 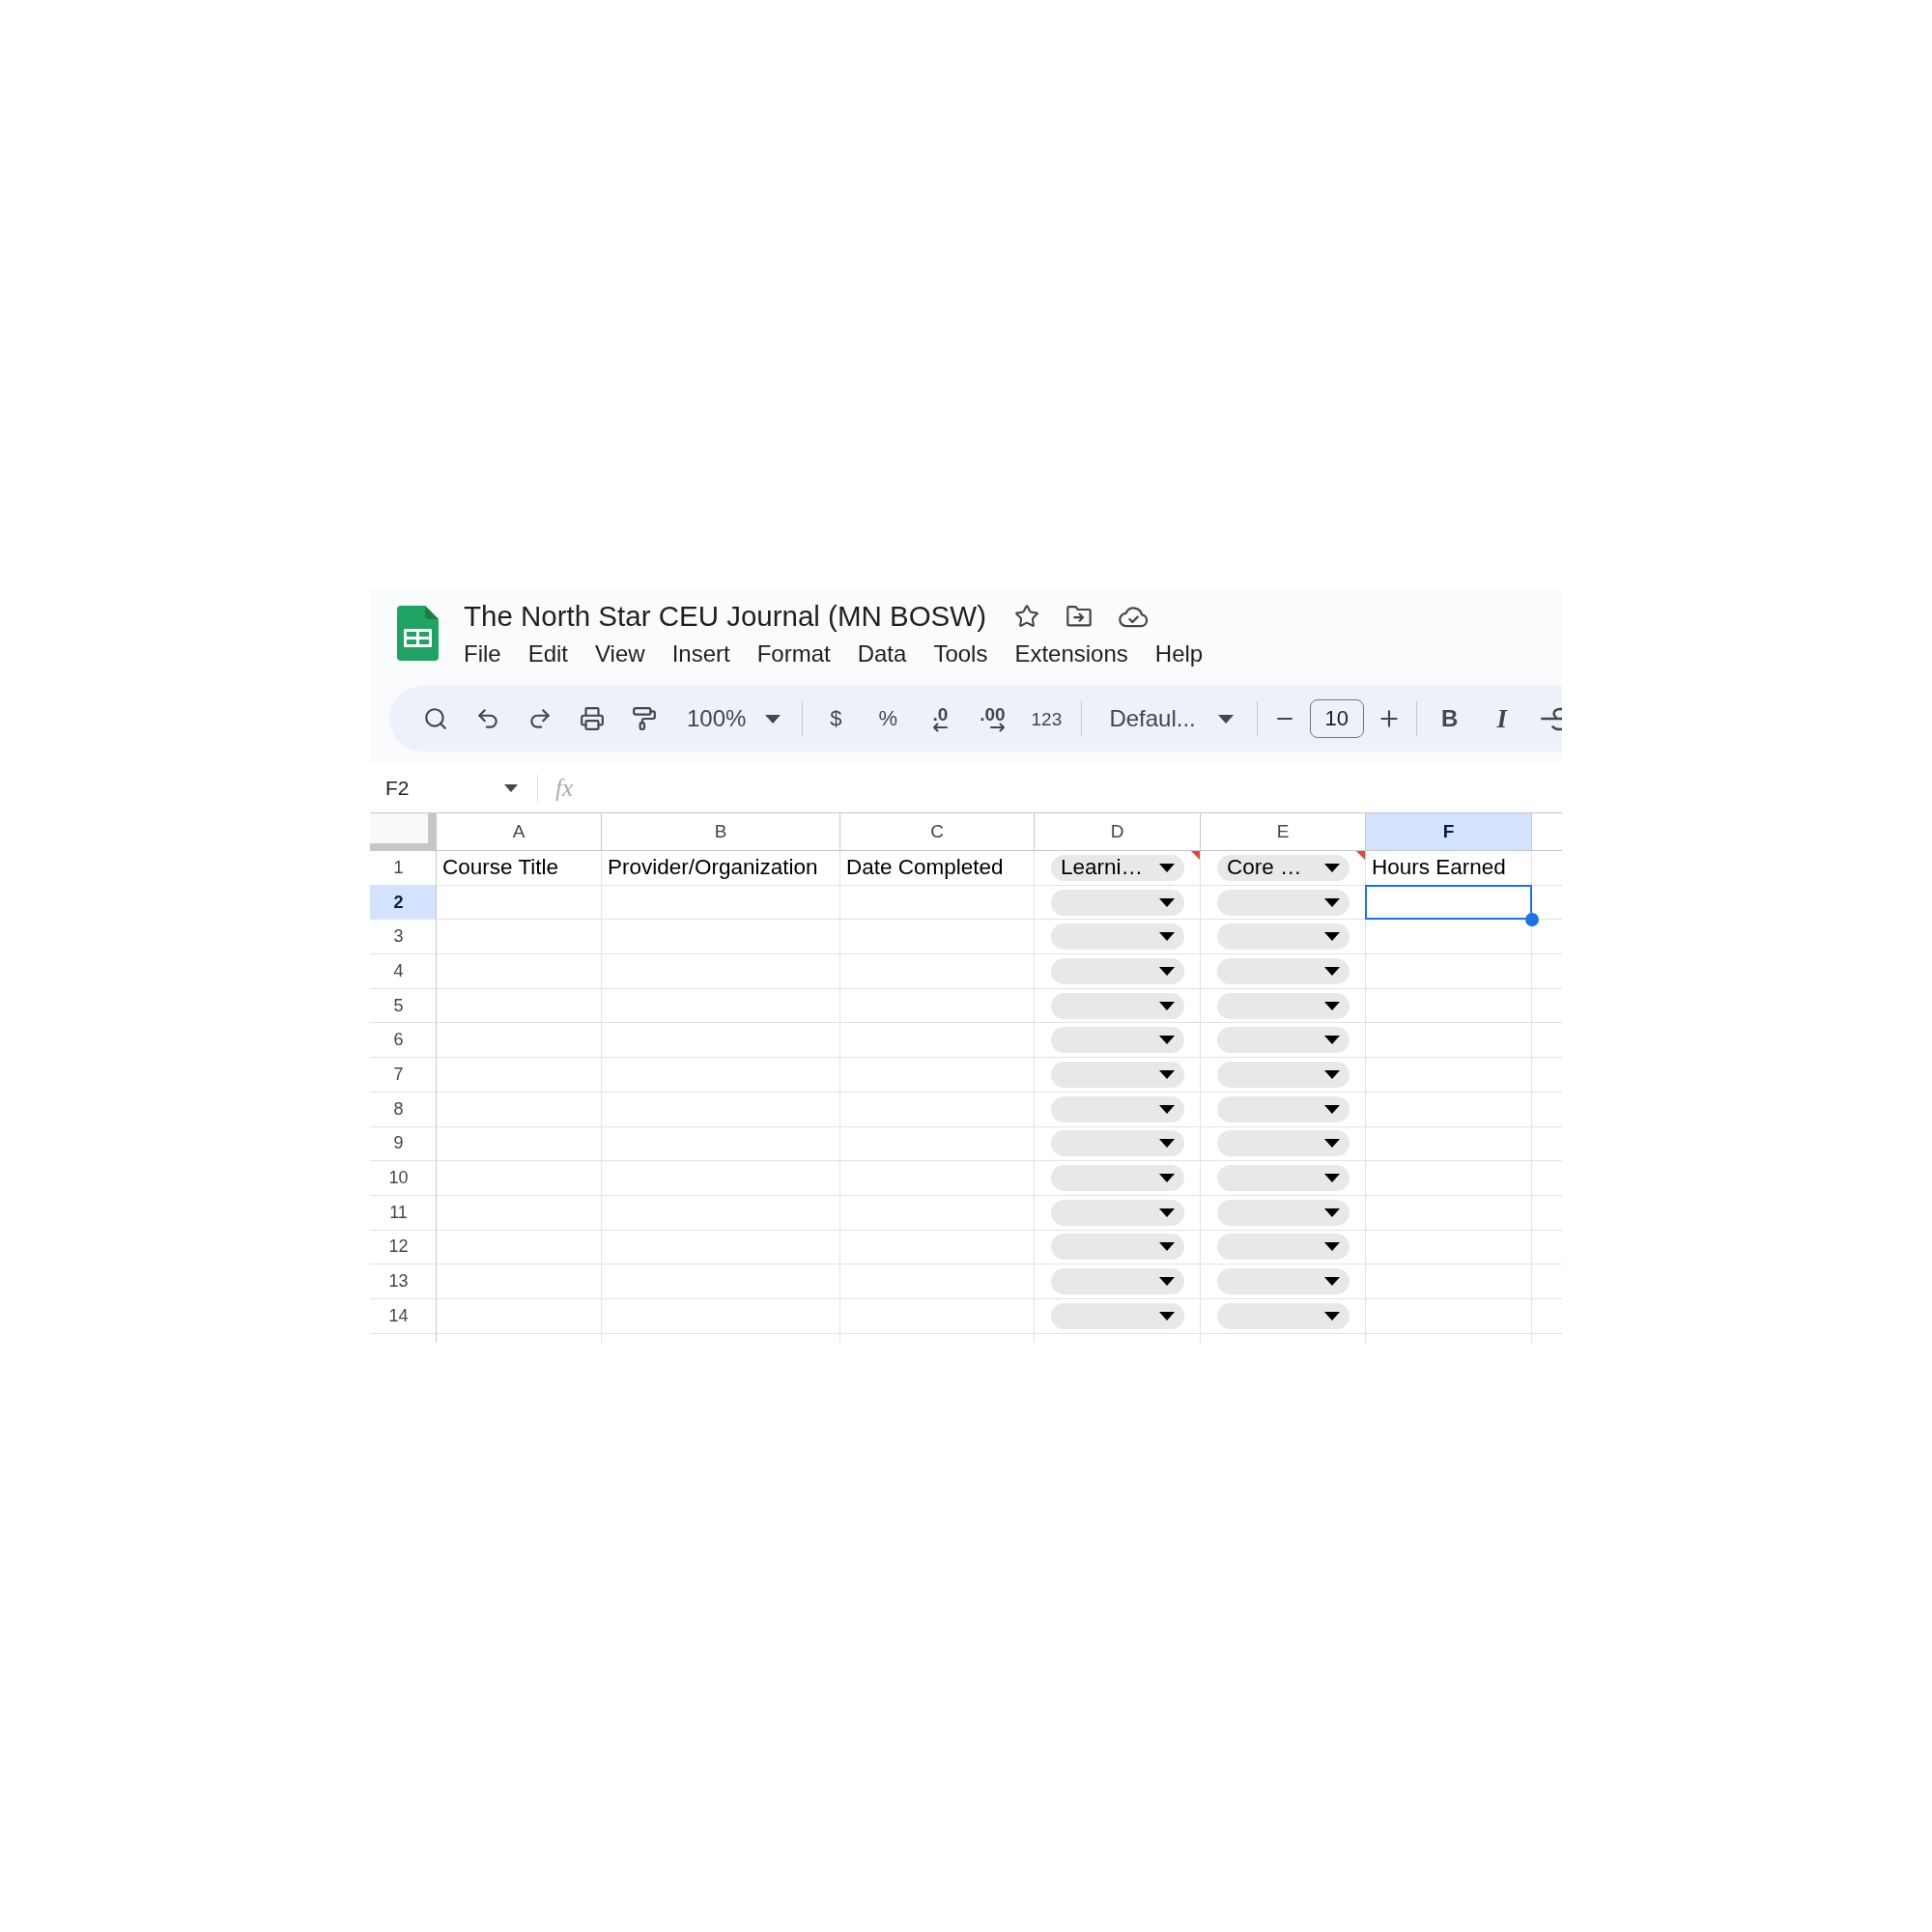 What do you see at coordinates (548, 653) in the screenshot?
I see `menu-item: Edit` at bounding box center [548, 653].